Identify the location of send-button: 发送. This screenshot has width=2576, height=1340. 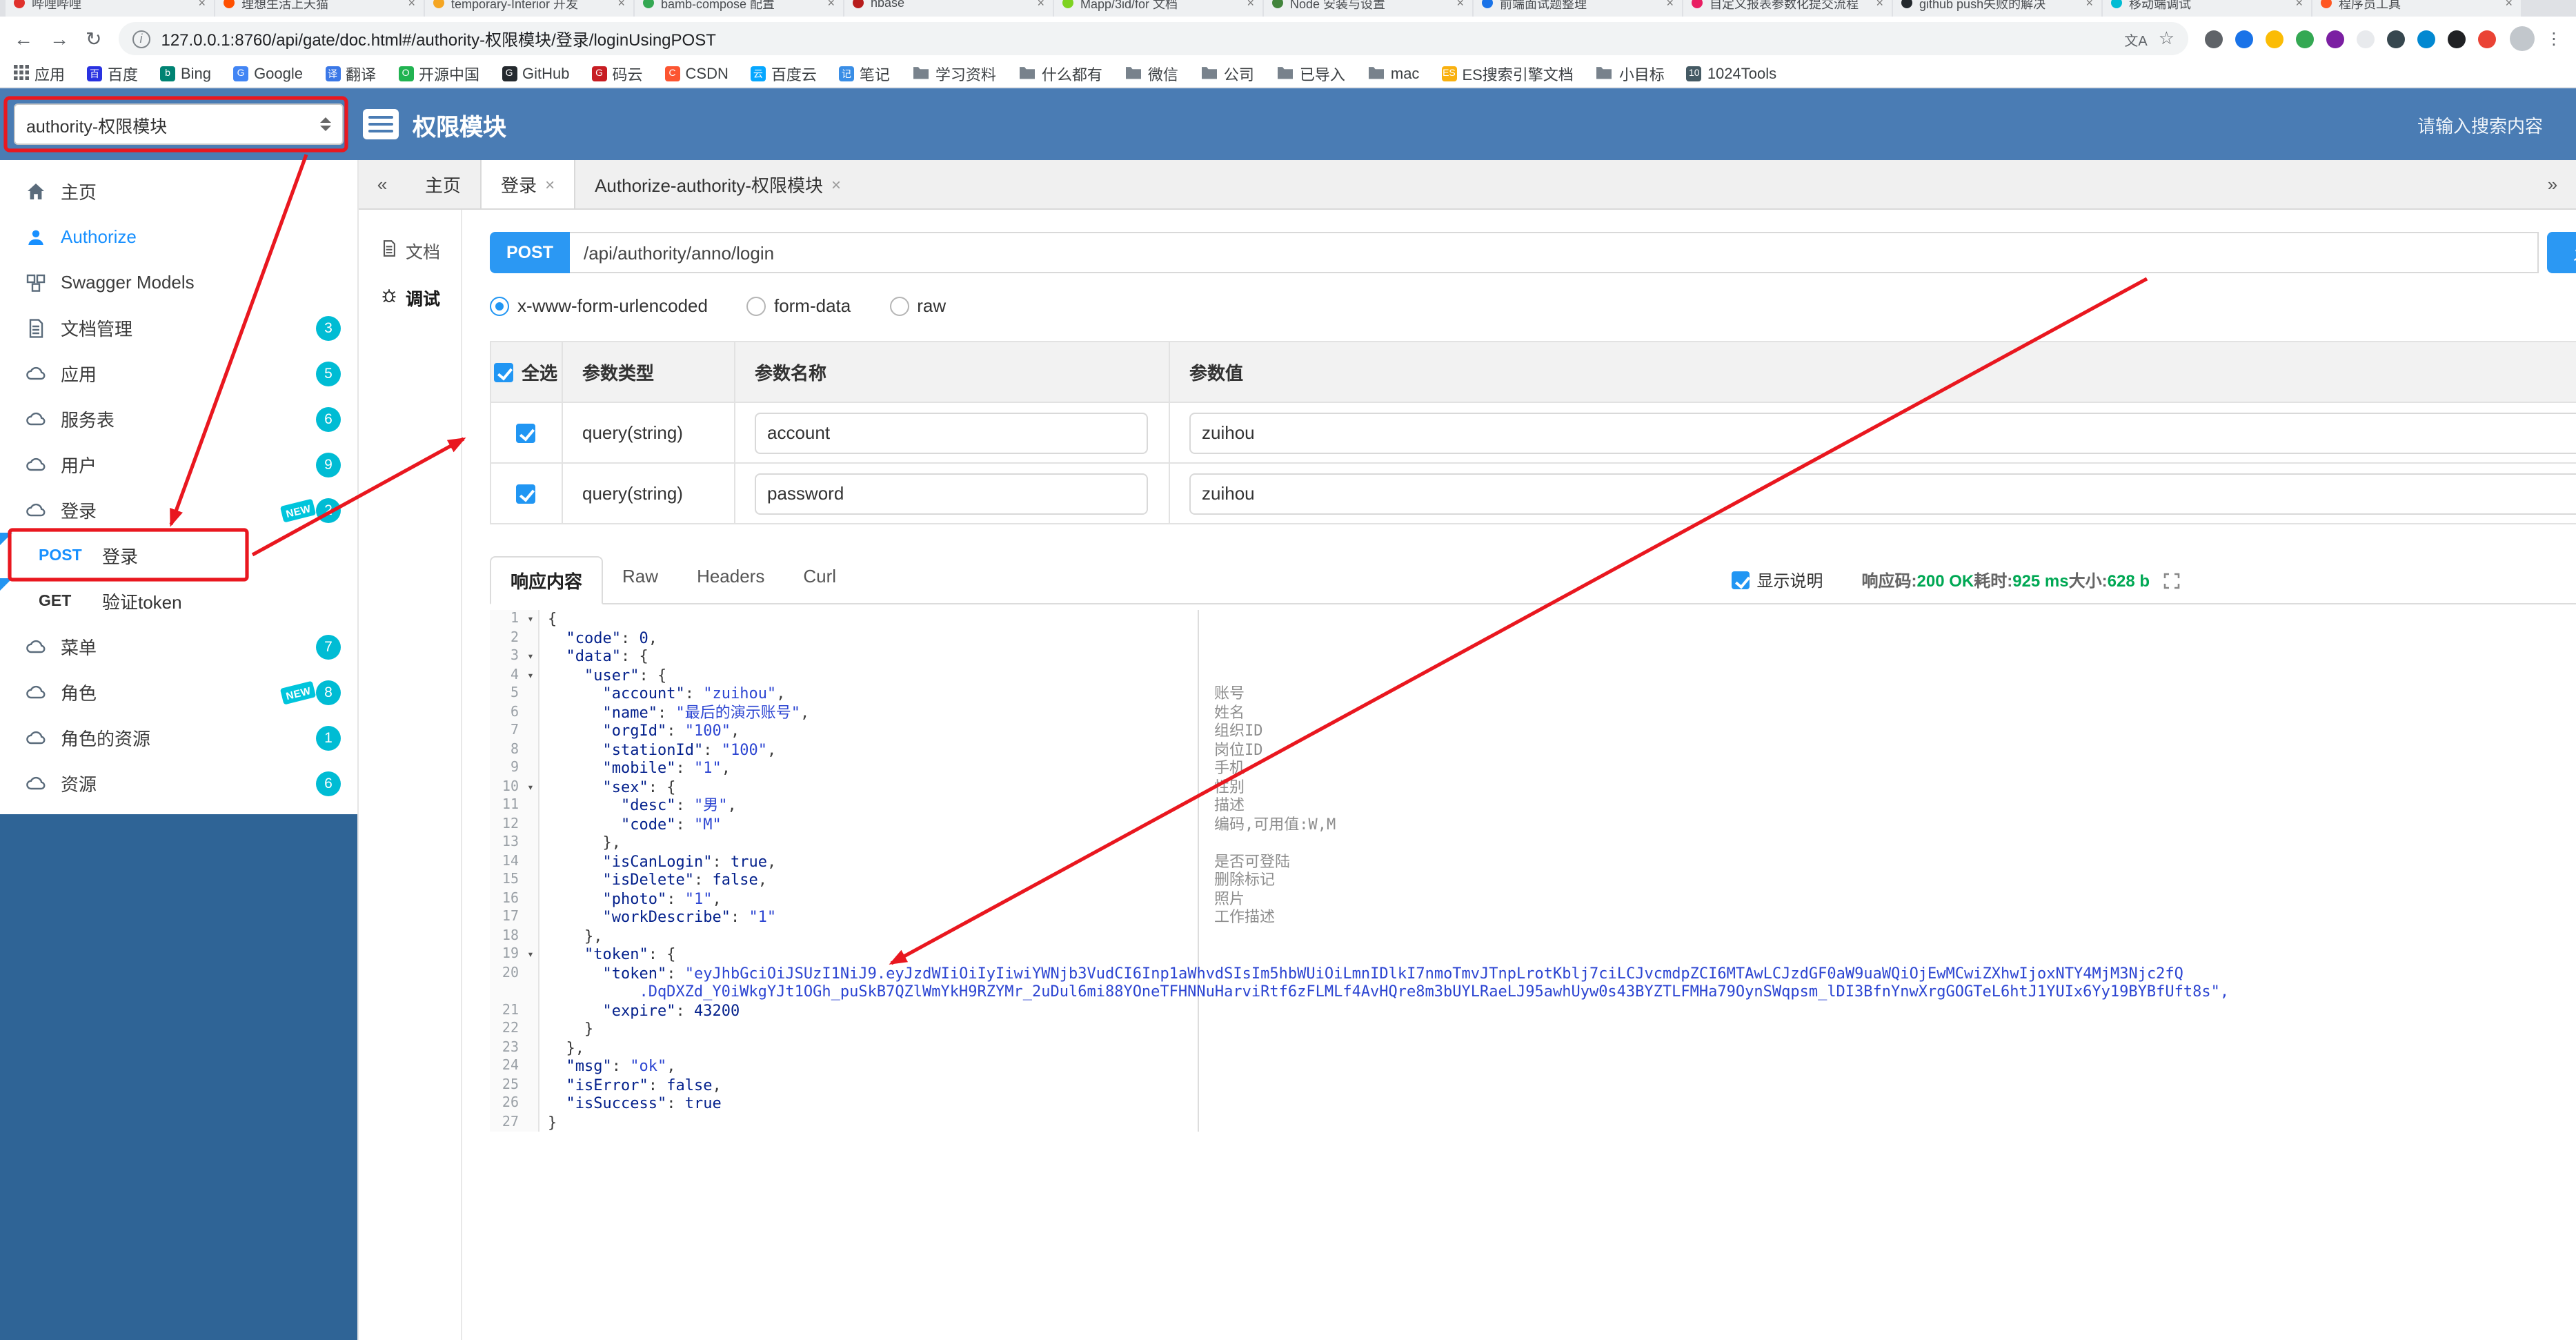
(2561, 252).